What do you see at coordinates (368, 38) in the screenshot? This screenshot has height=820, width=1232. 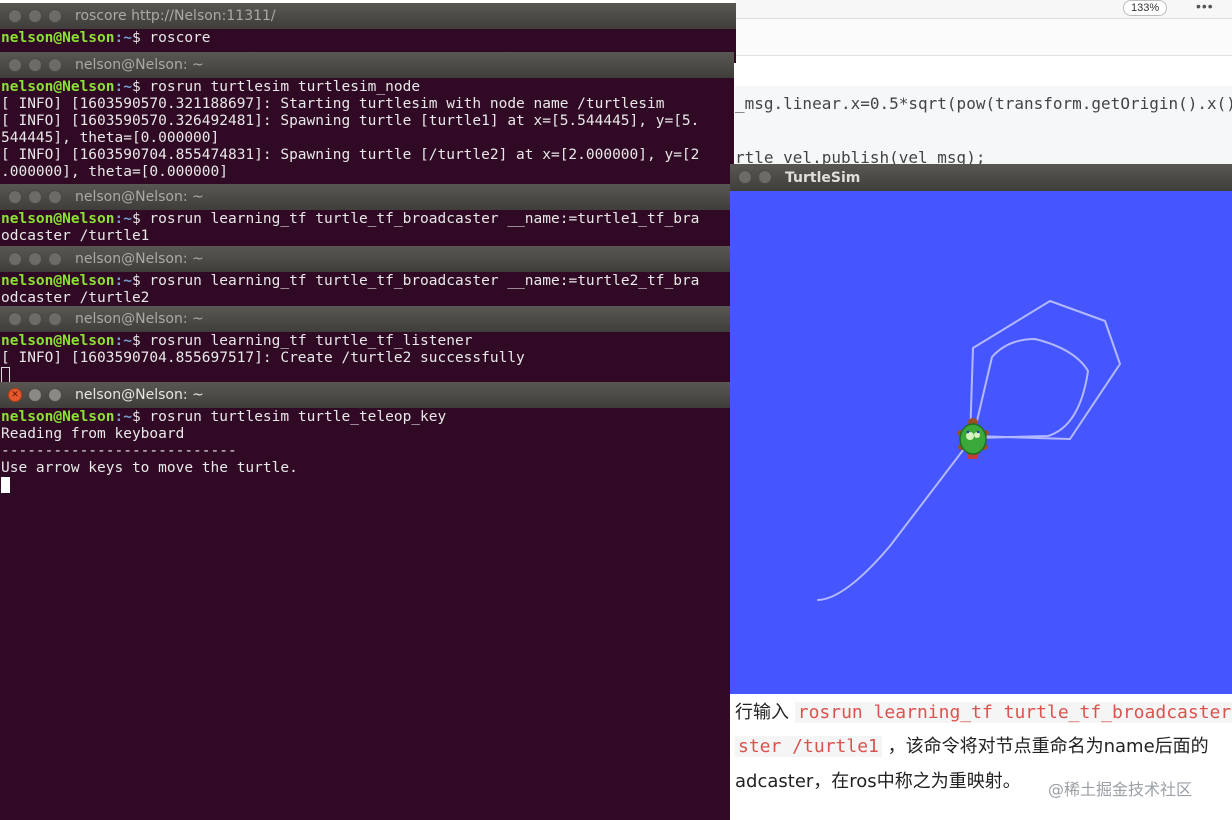 I see `terminal-output: nelson@Nelson:~$ roscore` at bounding box center [368, 38].